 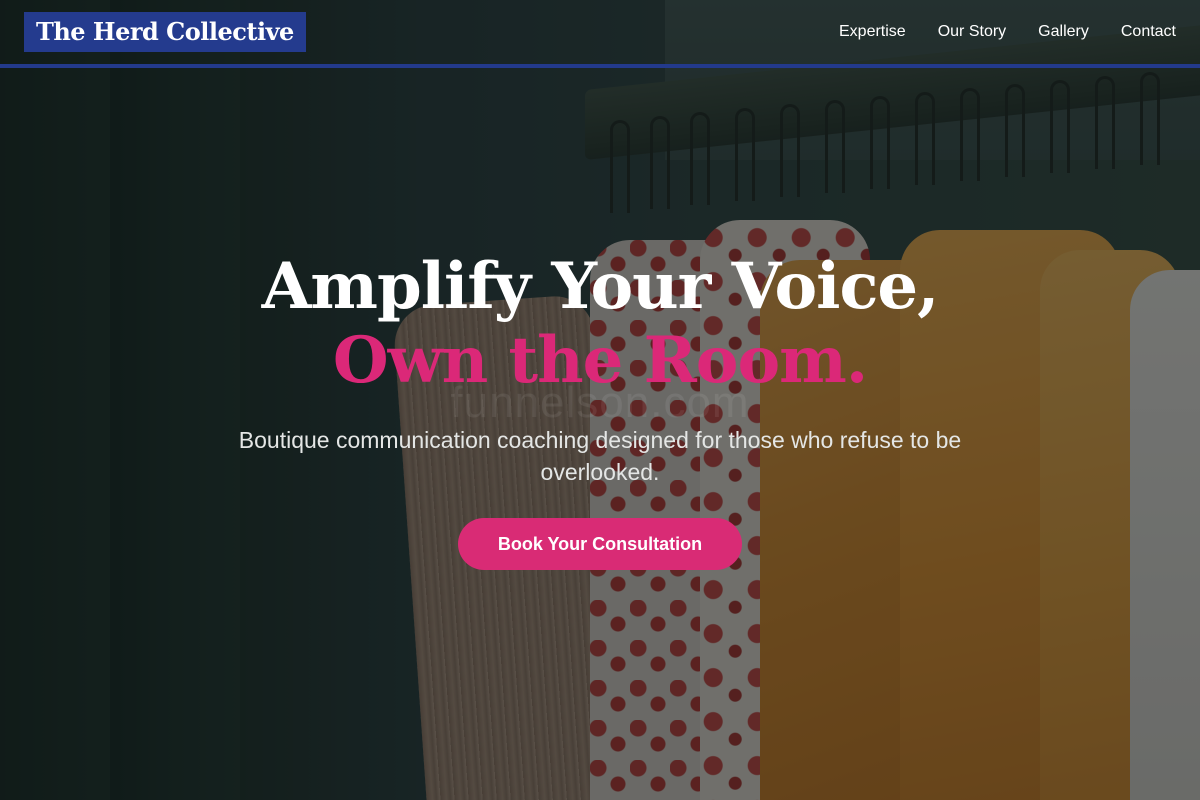 I want to click on nav-link-expertise: Expertise, so click(x=872, y=32).